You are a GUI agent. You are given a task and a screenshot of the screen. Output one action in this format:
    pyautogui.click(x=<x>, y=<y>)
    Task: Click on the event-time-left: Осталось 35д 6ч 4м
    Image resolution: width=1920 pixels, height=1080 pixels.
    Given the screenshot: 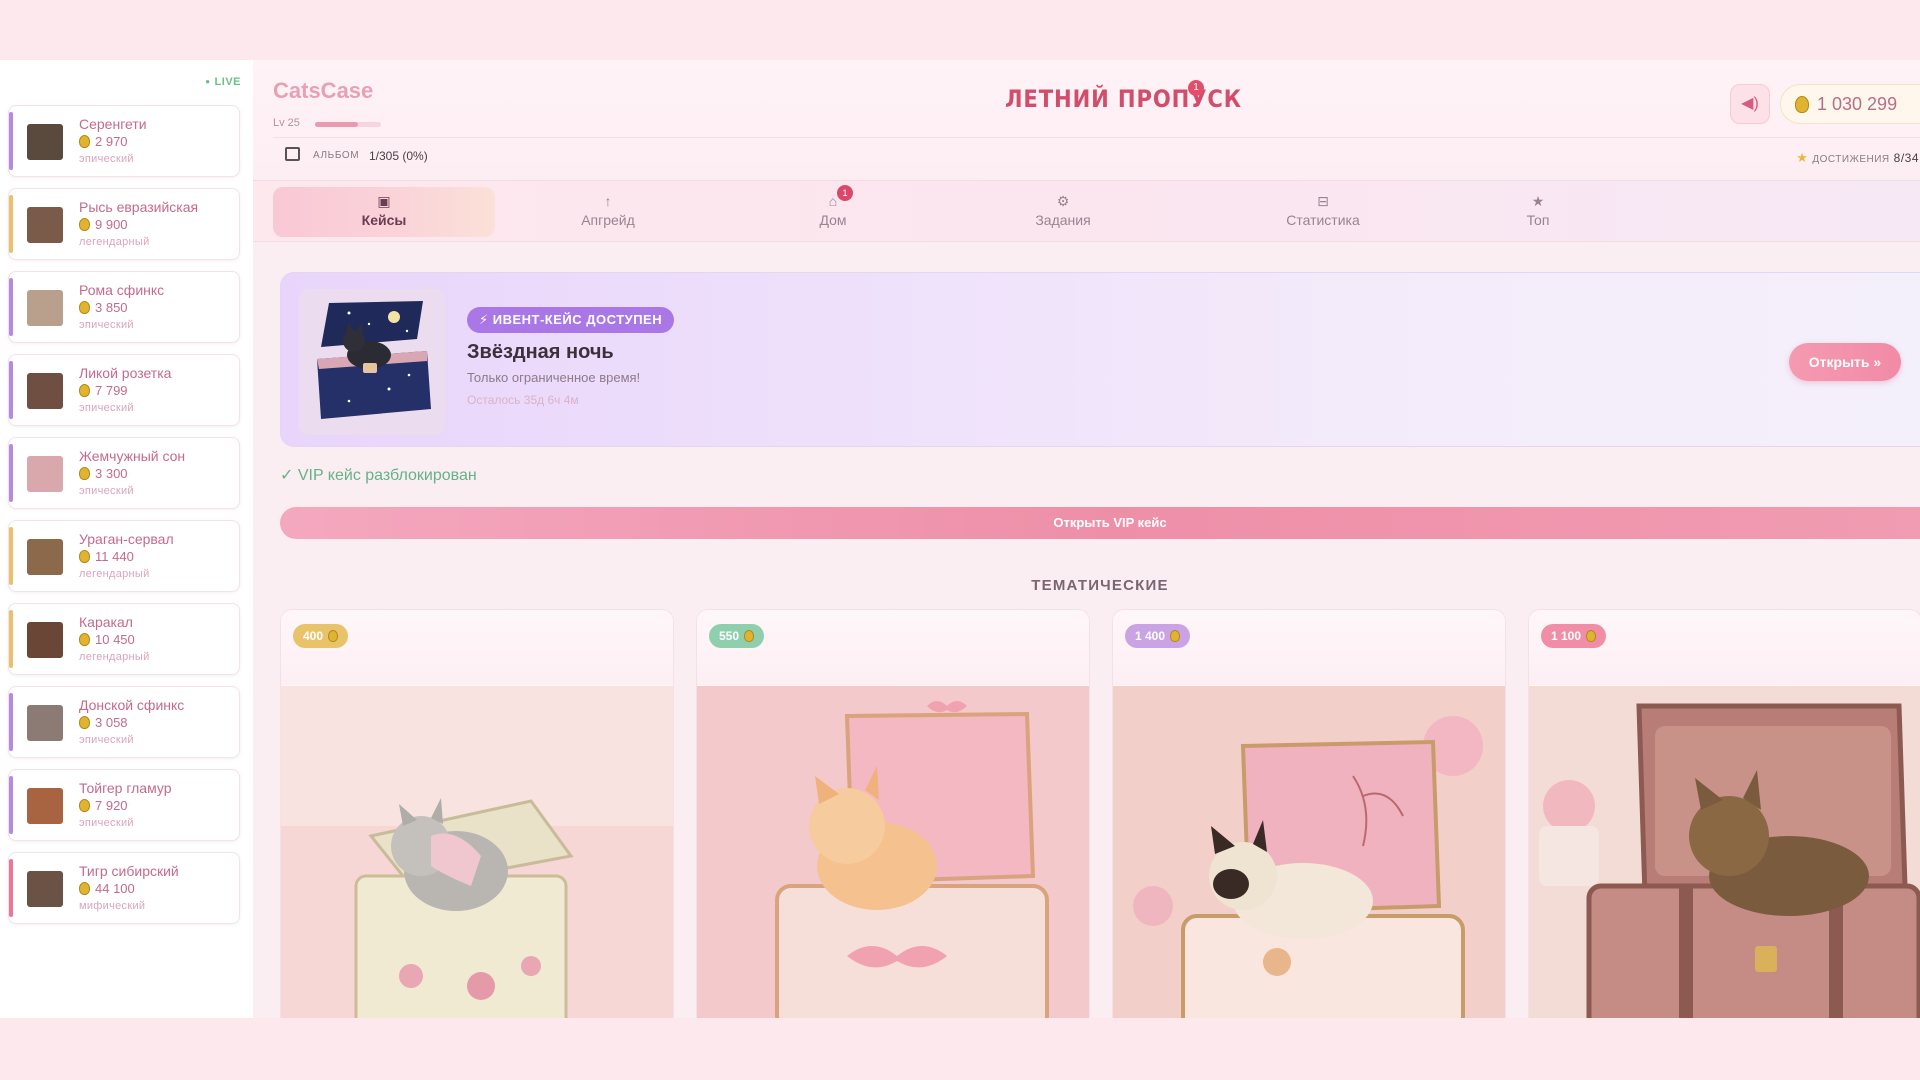 What is the action you would take?
    pyautogui.click(x=523, y=400)
    